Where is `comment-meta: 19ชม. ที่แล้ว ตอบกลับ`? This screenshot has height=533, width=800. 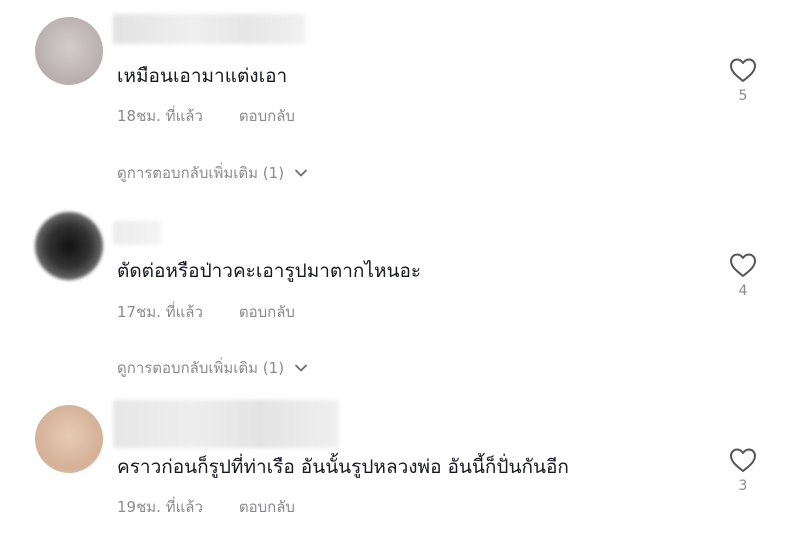 comment-meta: 19ชม. ที่แล้ว ตอบกลับ is located at coordinates (206, 507).